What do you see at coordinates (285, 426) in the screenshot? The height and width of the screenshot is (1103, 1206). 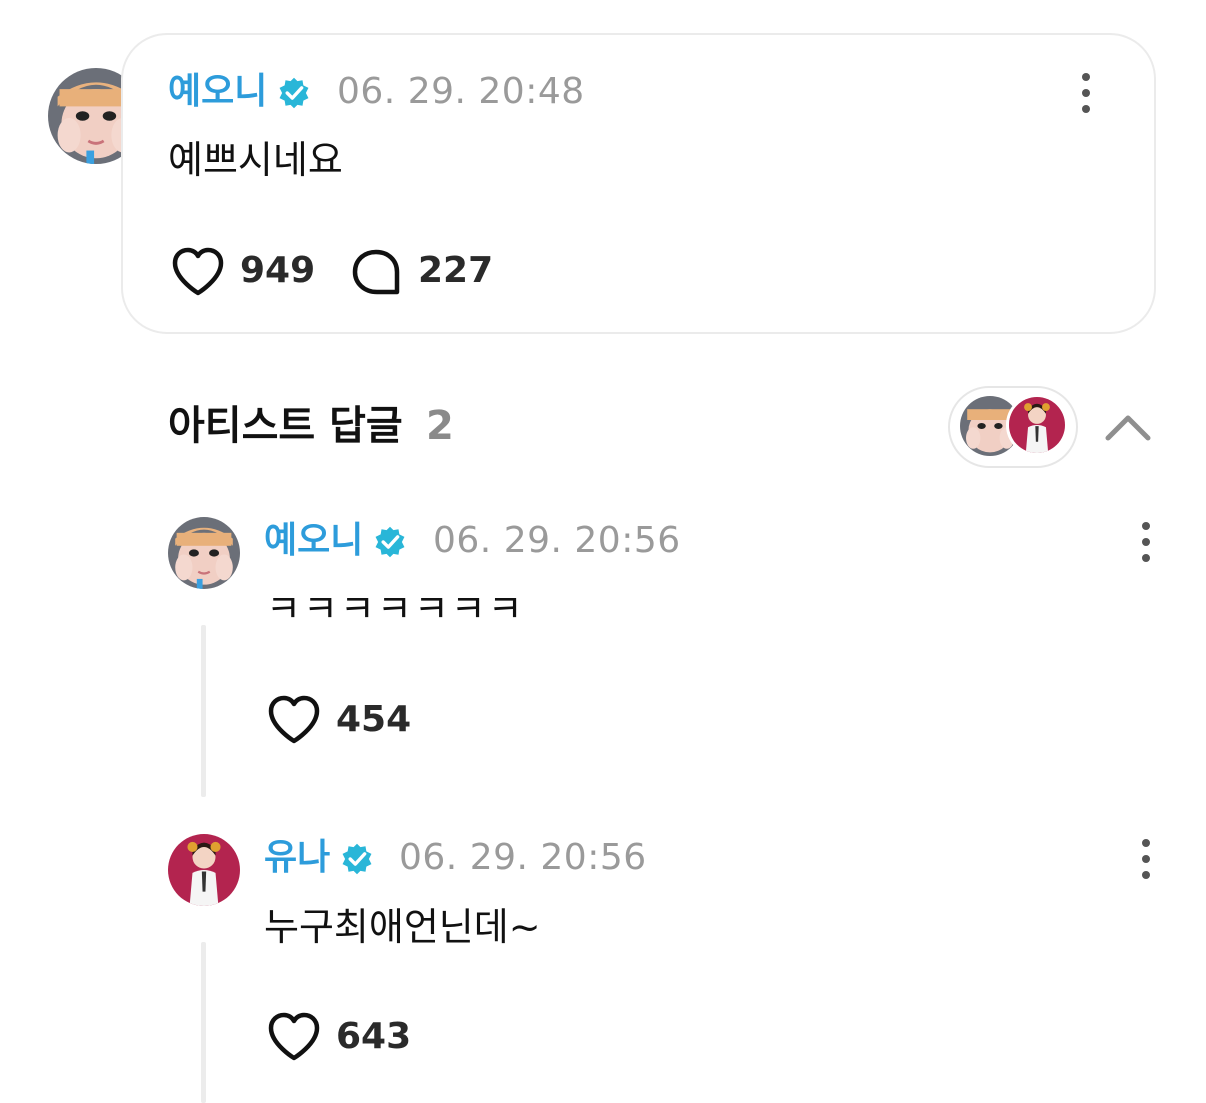 I see `artist-replies-title: 아티스트 답글` at bounding box center [285, 426].